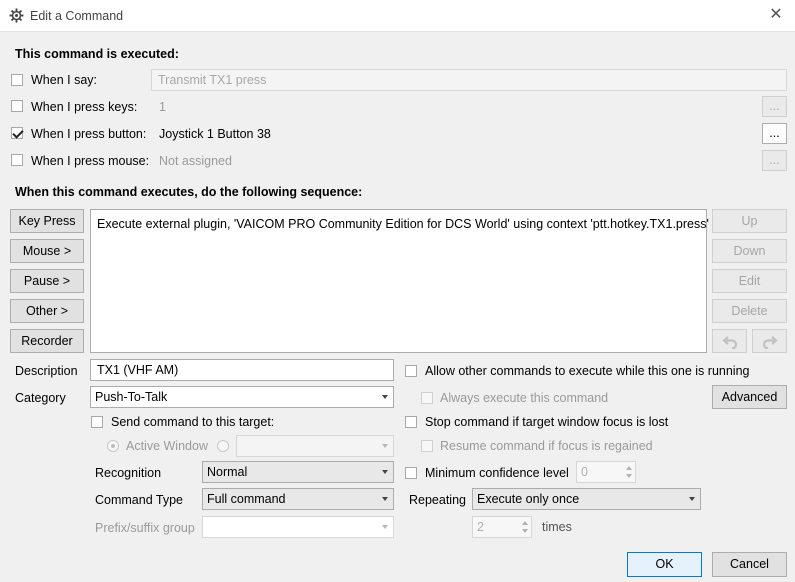  What do you see at coordinates (528, 499) in the screenshot?
I see `repeating-value: Execute only once` at bounding box center [528, 499].